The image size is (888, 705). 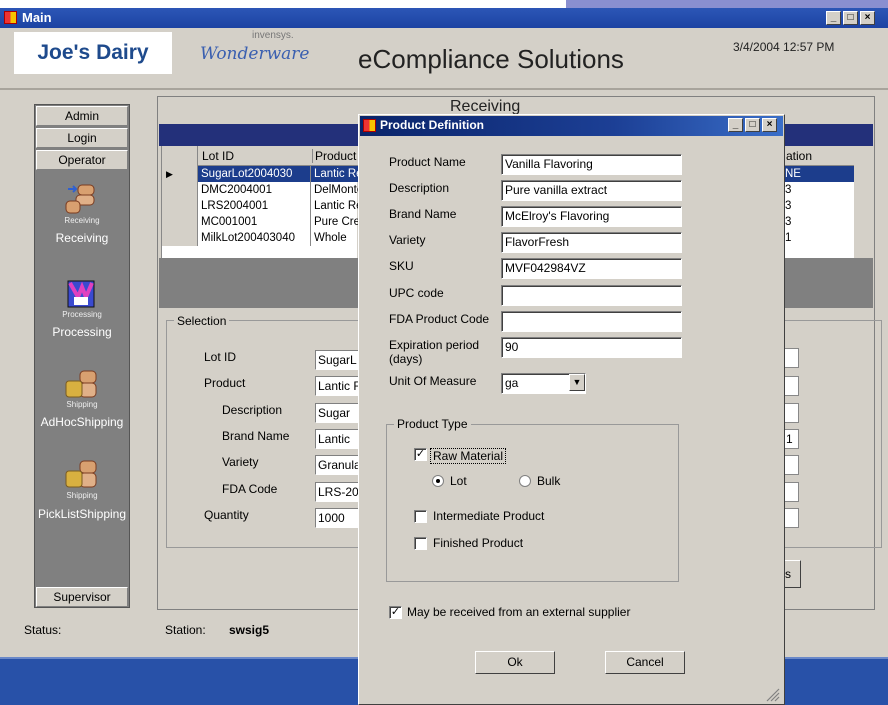 I want to click on supervisor-button: Supervisor, so click(x=82, y=597).